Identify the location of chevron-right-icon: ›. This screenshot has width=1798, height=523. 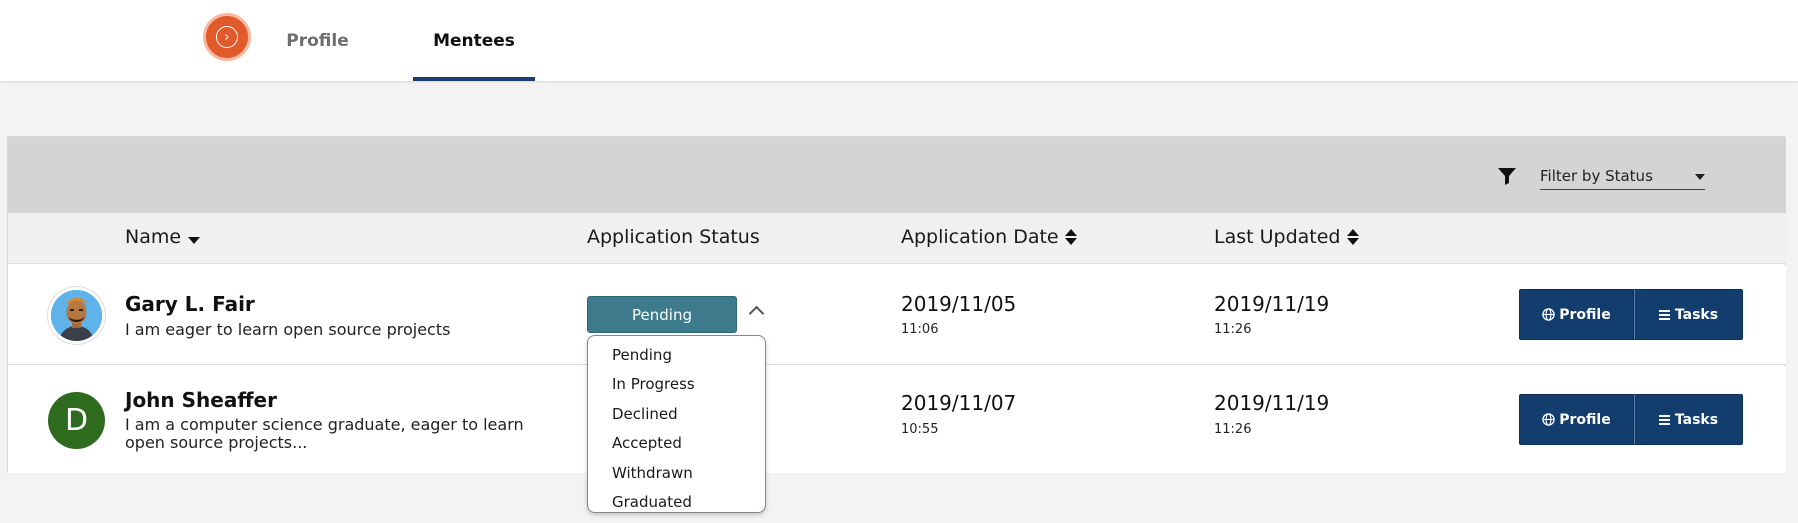
(227, 37).